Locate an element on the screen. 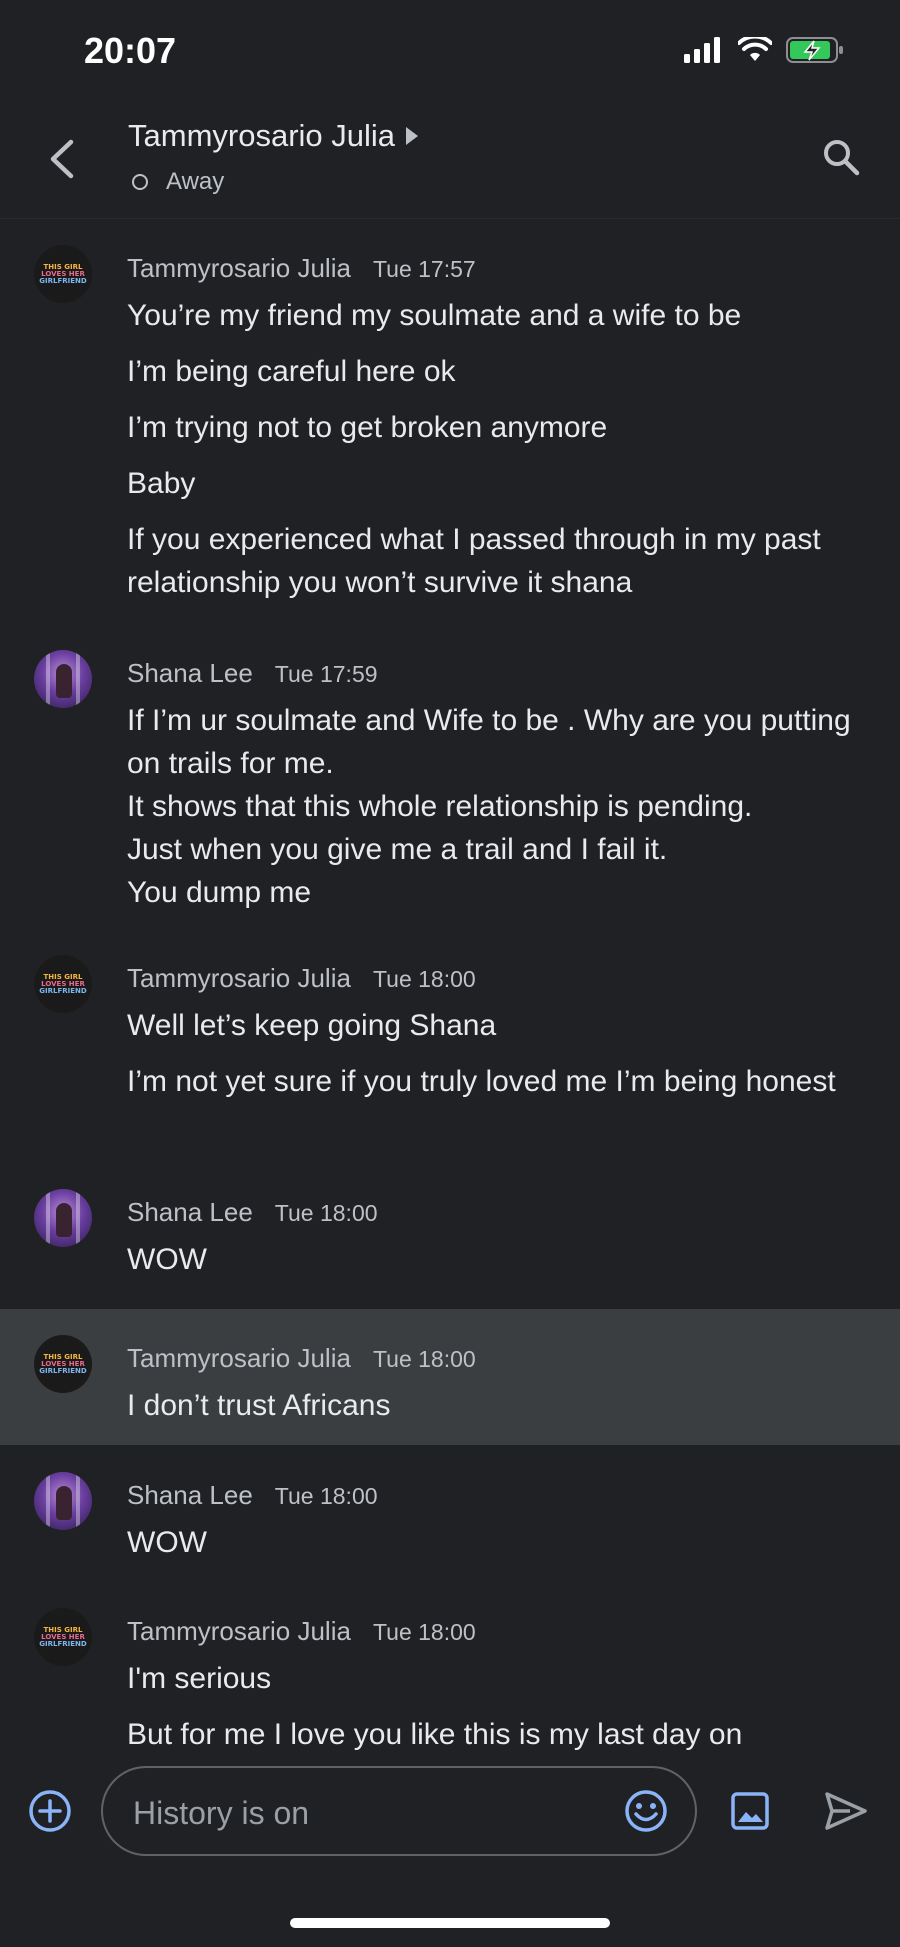  image-icon is located at coordinates (750, 1811).